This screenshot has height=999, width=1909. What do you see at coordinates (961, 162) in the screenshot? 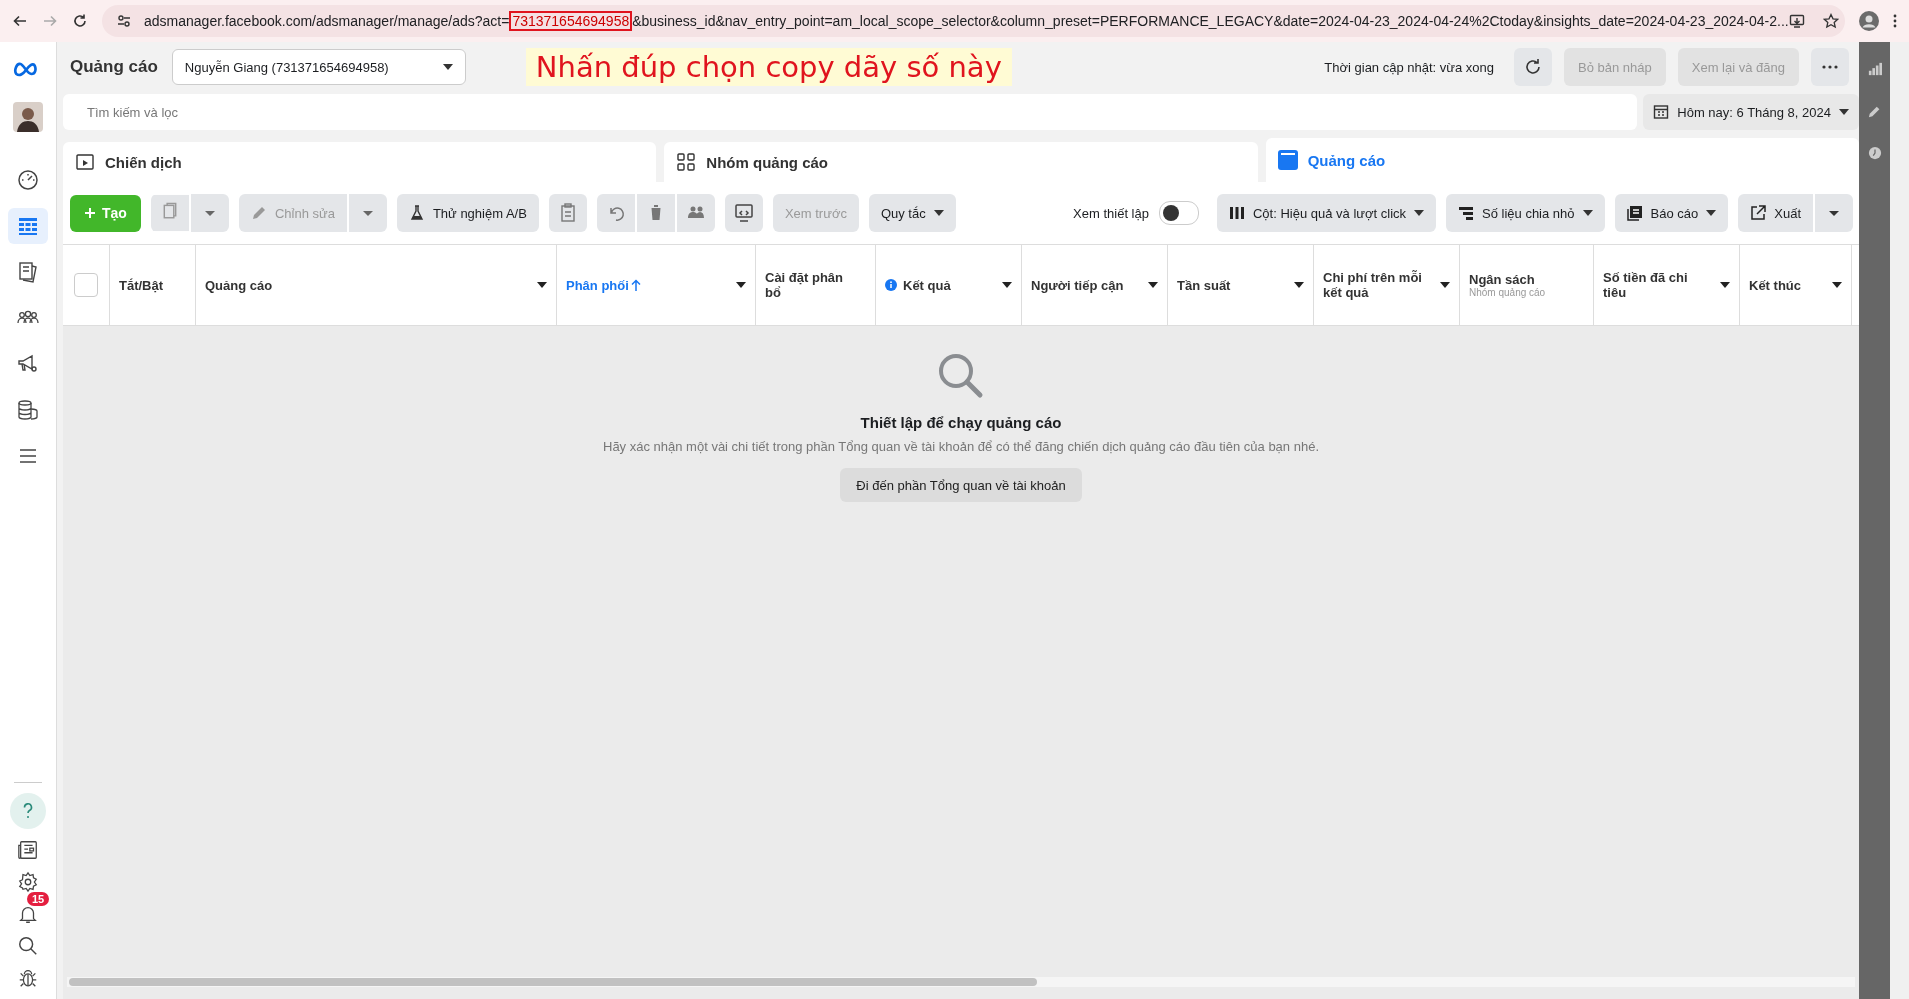
I see `level-tab: Nhóm quảng cáo` at bounding box center [961, 162].